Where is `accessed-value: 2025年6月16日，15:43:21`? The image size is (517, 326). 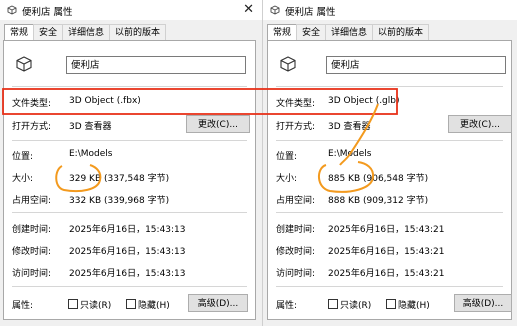
accessed-value: 2025年6月16日，15:43:21 is located at coordinates (386, 274).